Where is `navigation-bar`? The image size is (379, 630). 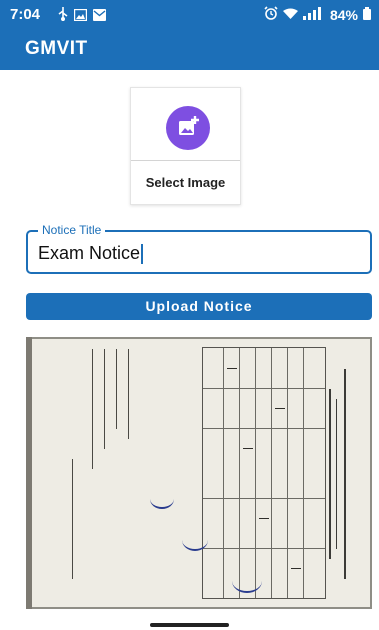
navigation-bar is located at coordinates (189, 619).